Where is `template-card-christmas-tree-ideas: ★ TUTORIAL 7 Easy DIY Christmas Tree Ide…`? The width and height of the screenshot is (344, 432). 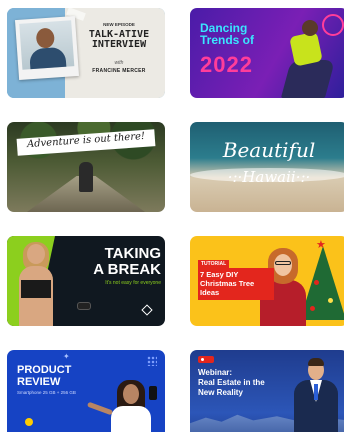 template-card-christmas-tree-ideas: ★ TUTORIAL 7 Easy DIY Christmas Tree Ide… is located at coordinates (267, 281).